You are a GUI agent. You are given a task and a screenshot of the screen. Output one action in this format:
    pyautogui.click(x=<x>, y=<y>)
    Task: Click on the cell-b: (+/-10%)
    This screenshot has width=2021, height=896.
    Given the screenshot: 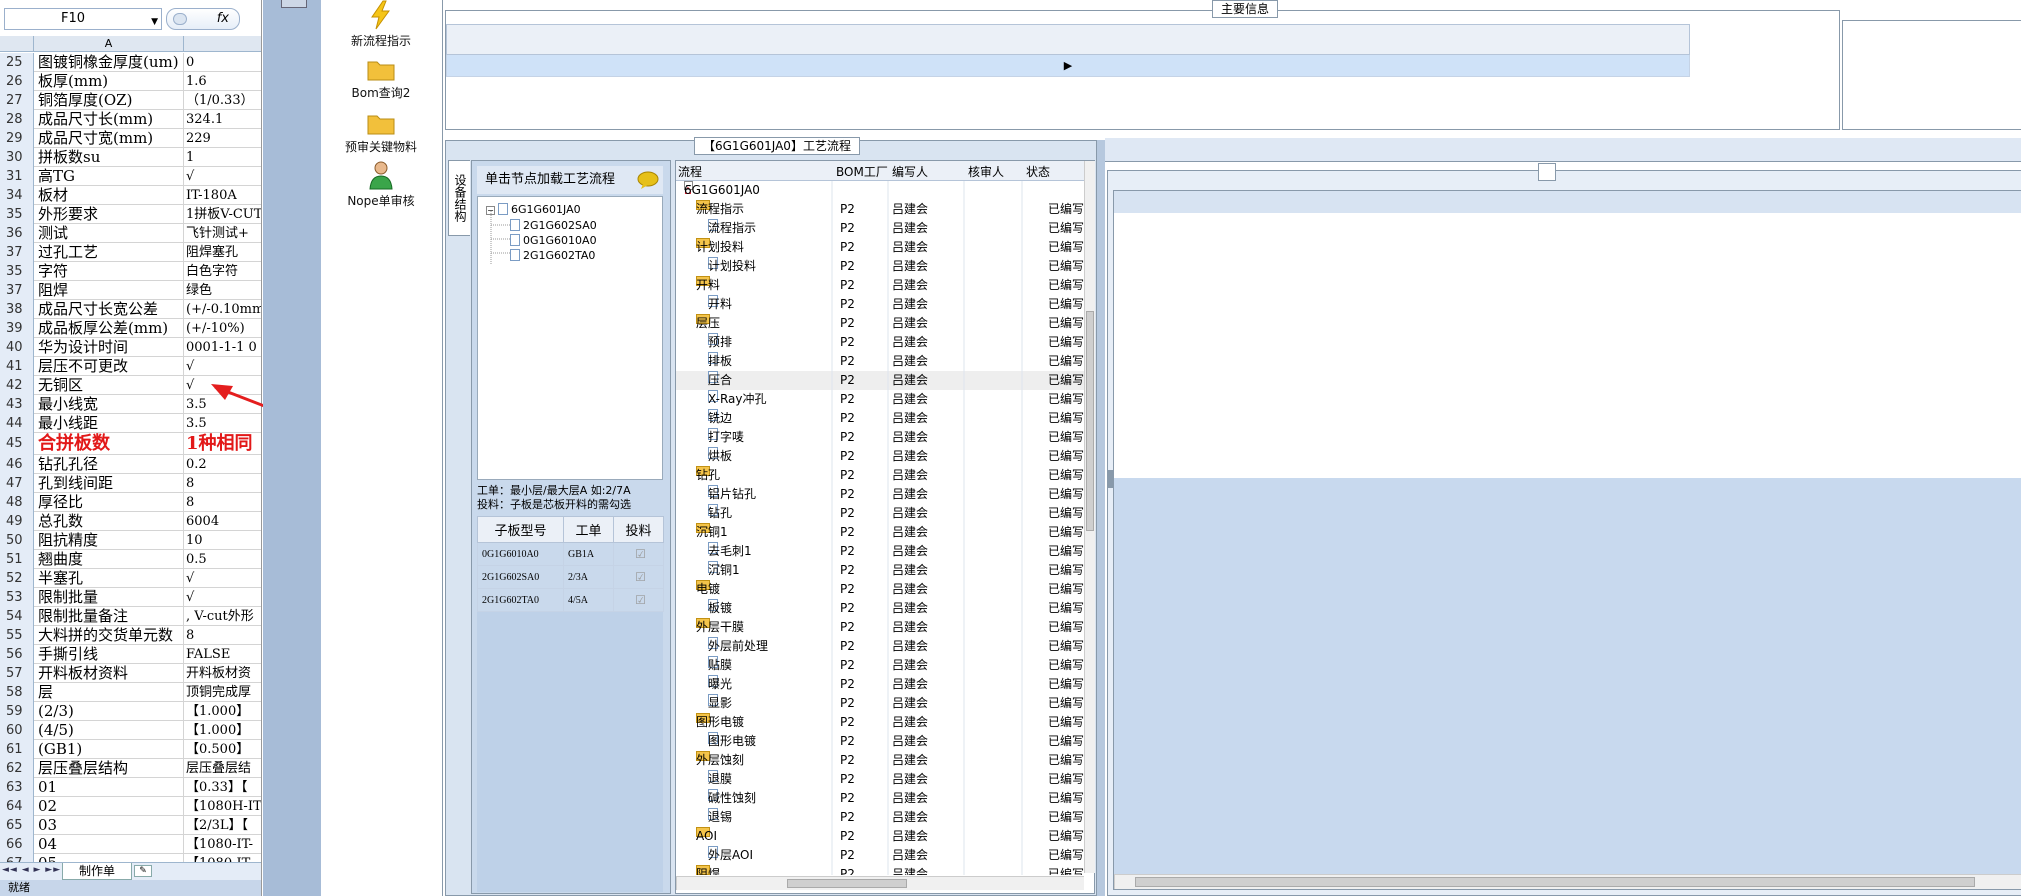 What is the action you would take?
    pyautogui.click(x=222, y=328)
    